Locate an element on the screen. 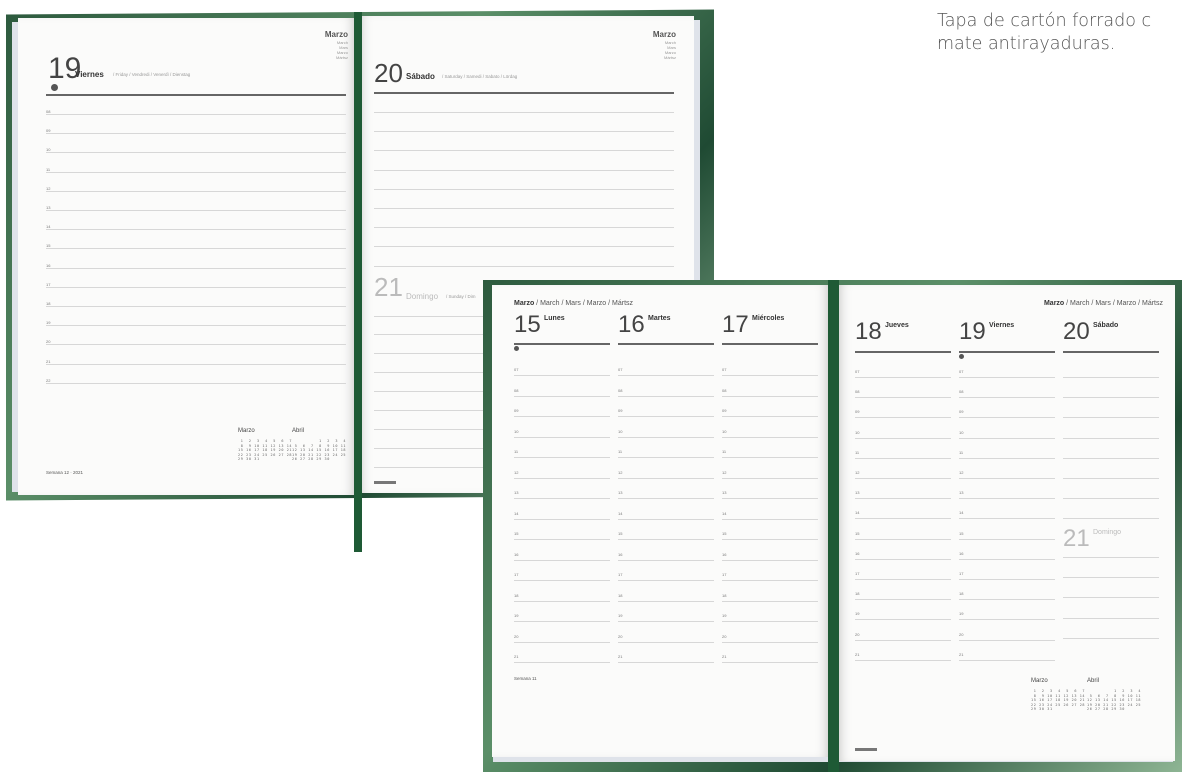 The width and height of the screenshot is (1182, 772). bookmark-ribbon is located at coordinates (833, 526).